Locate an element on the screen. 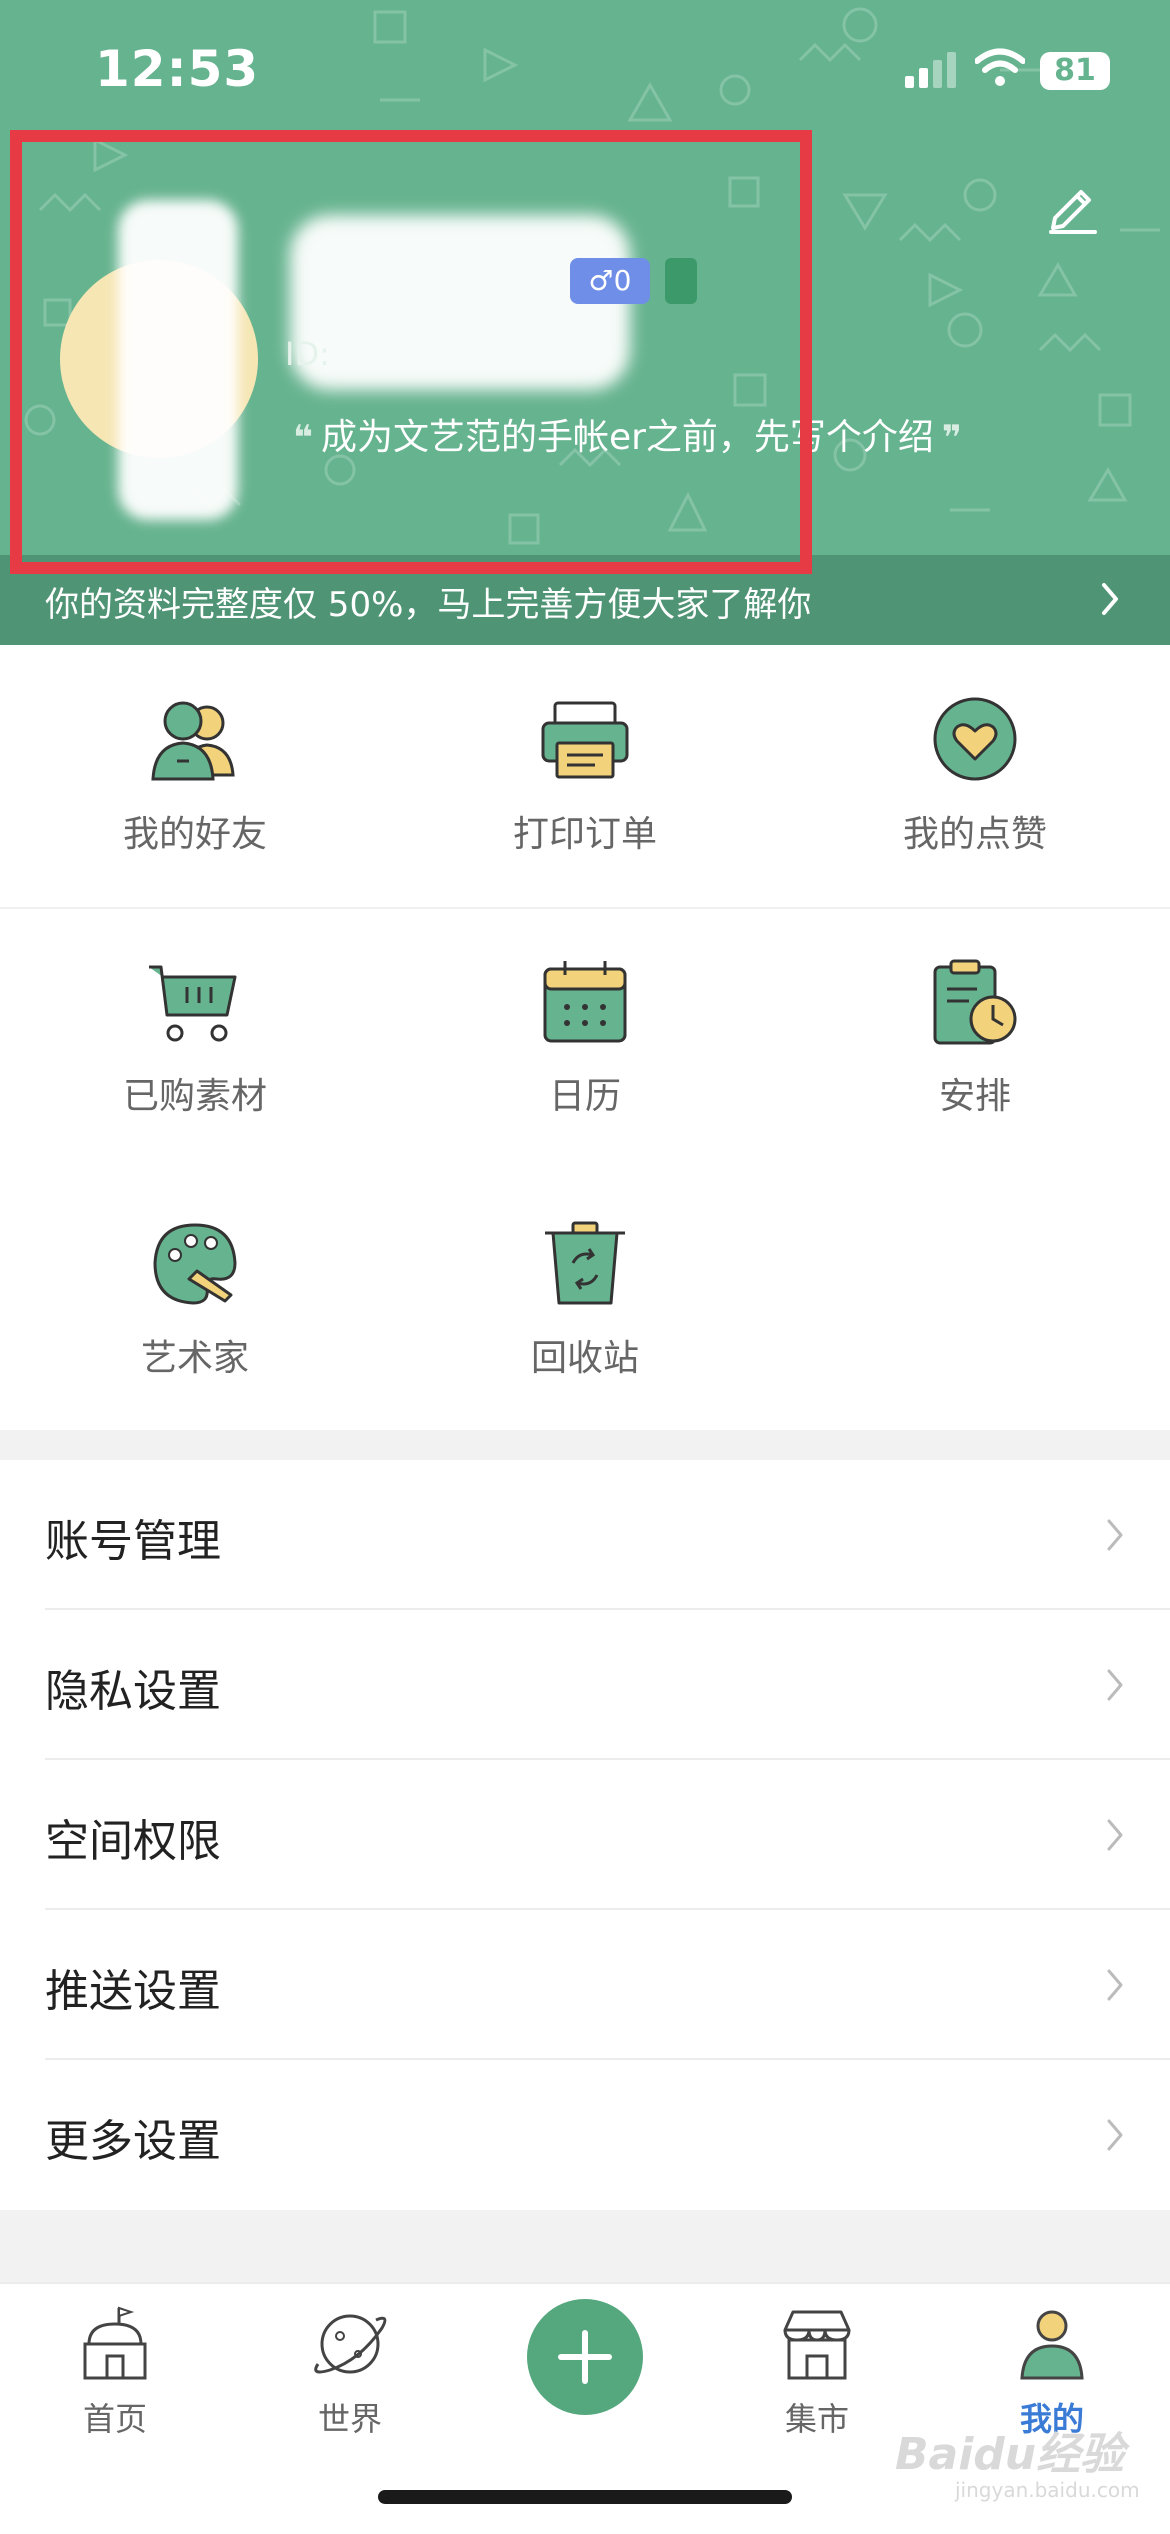 This screenshot has width=1170, height=2534. grid-item-artist: 艺术家 is located at coordinates (195, 1300).